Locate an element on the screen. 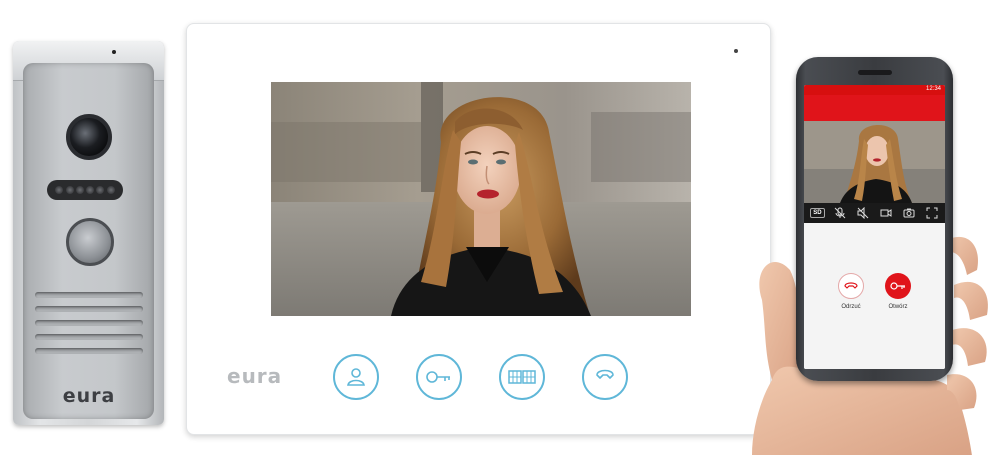 Image resolution: width=1000 pixels, height=455 pixels. call-actions-panel: Odrzuć Otwórz is located at coordinates (874, 296).